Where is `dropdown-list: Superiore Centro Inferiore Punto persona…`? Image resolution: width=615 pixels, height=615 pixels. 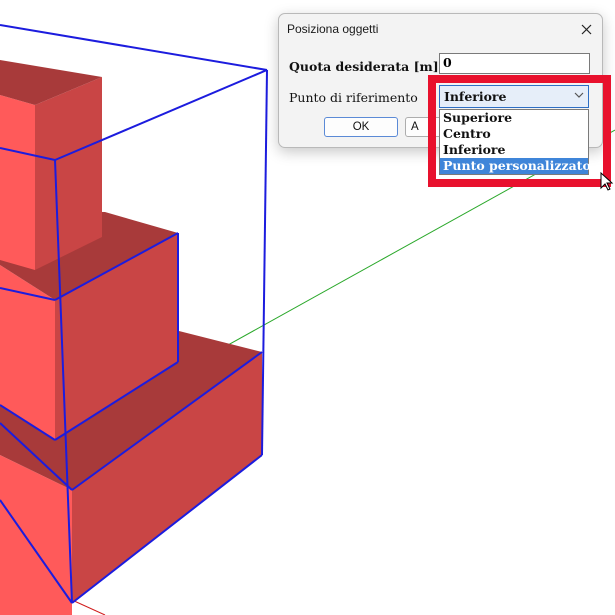
dropdown-list: Superiore Centro Inferiore Punto persona… is located at coordinates (515, 142).